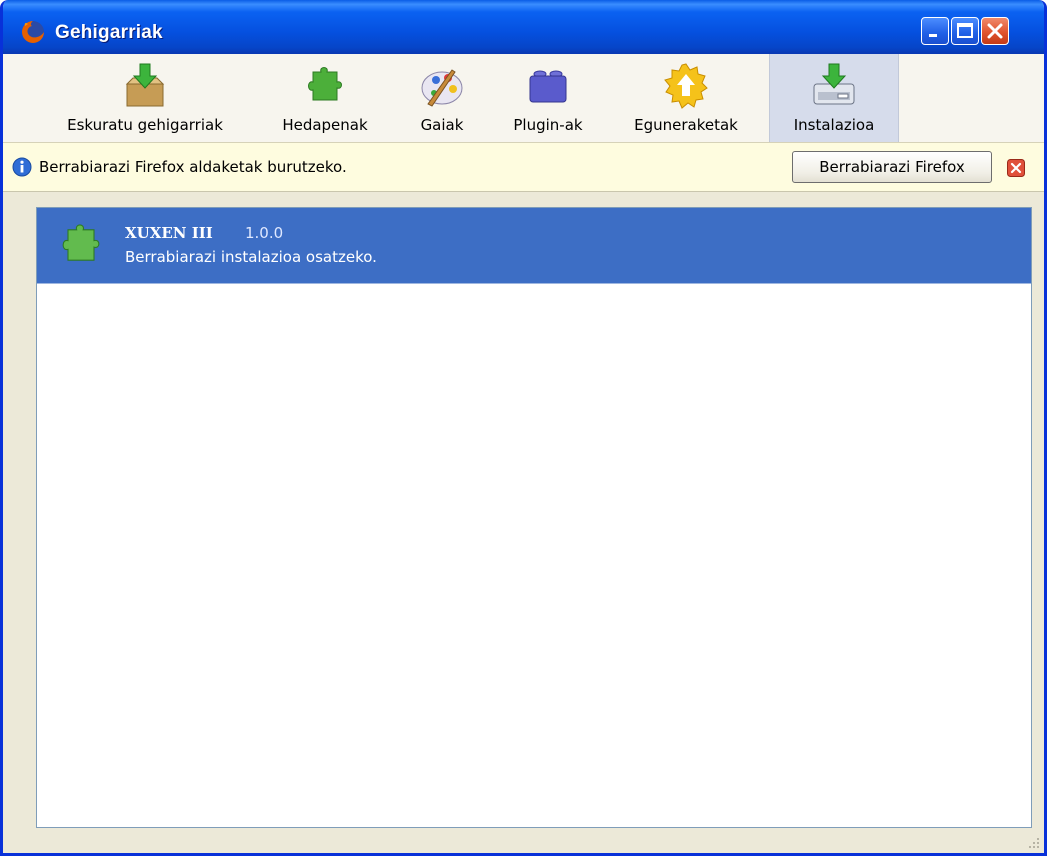  I want to click on addon-name: XUXEN III, so click(169, 233).